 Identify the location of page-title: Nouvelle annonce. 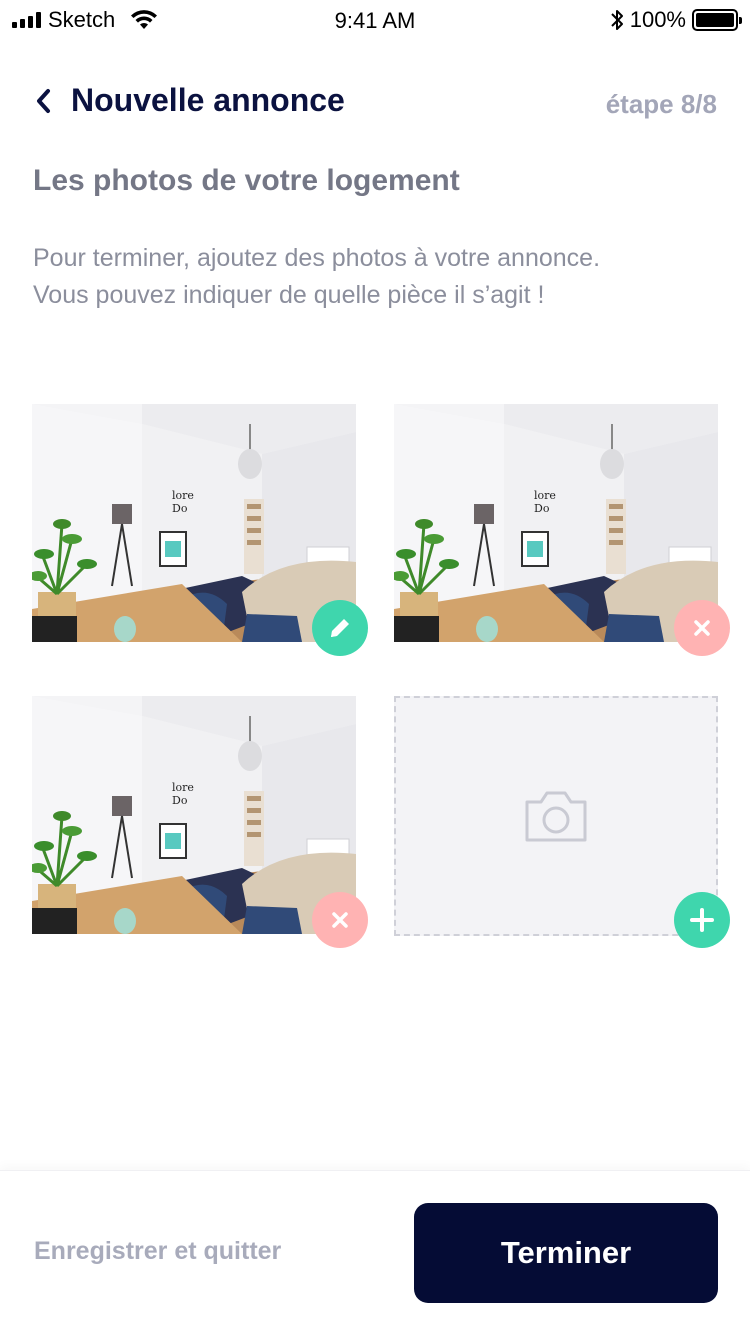
(208, 100).